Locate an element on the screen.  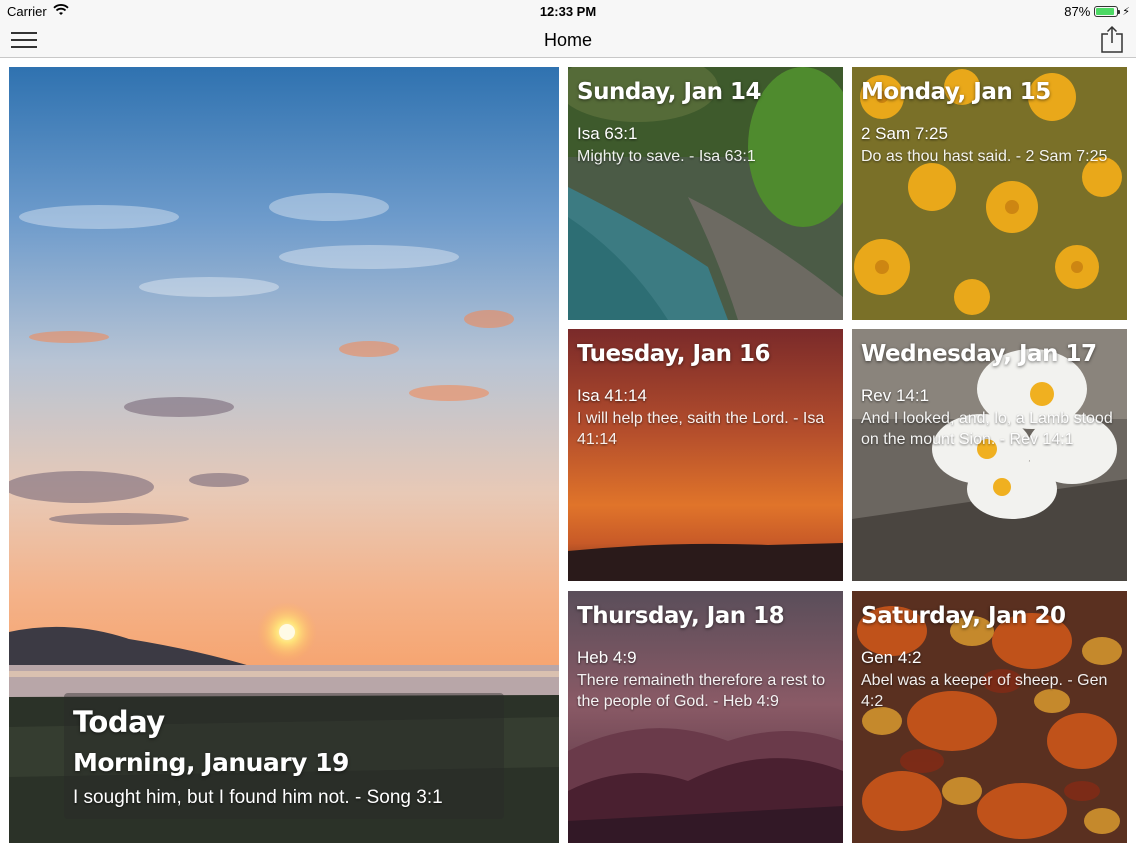
day-title: Wednesday, Jan 17 is located at coordinates (979, 354).